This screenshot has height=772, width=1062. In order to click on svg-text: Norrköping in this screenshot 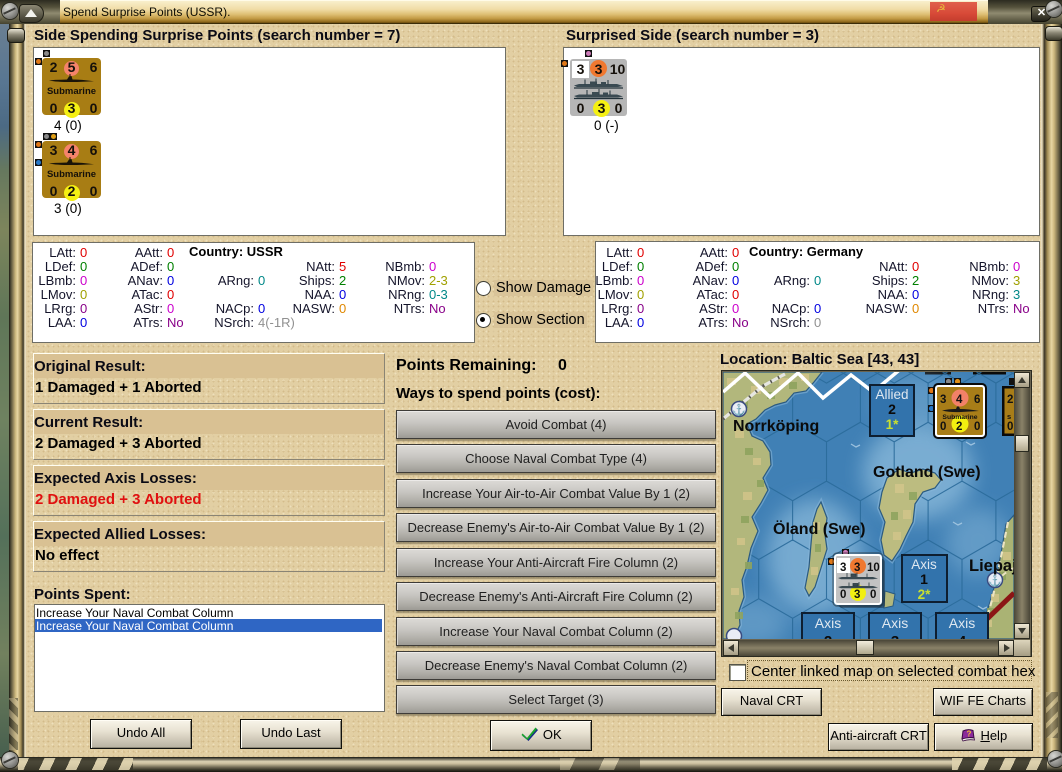, I will do `click(776, 426)`.